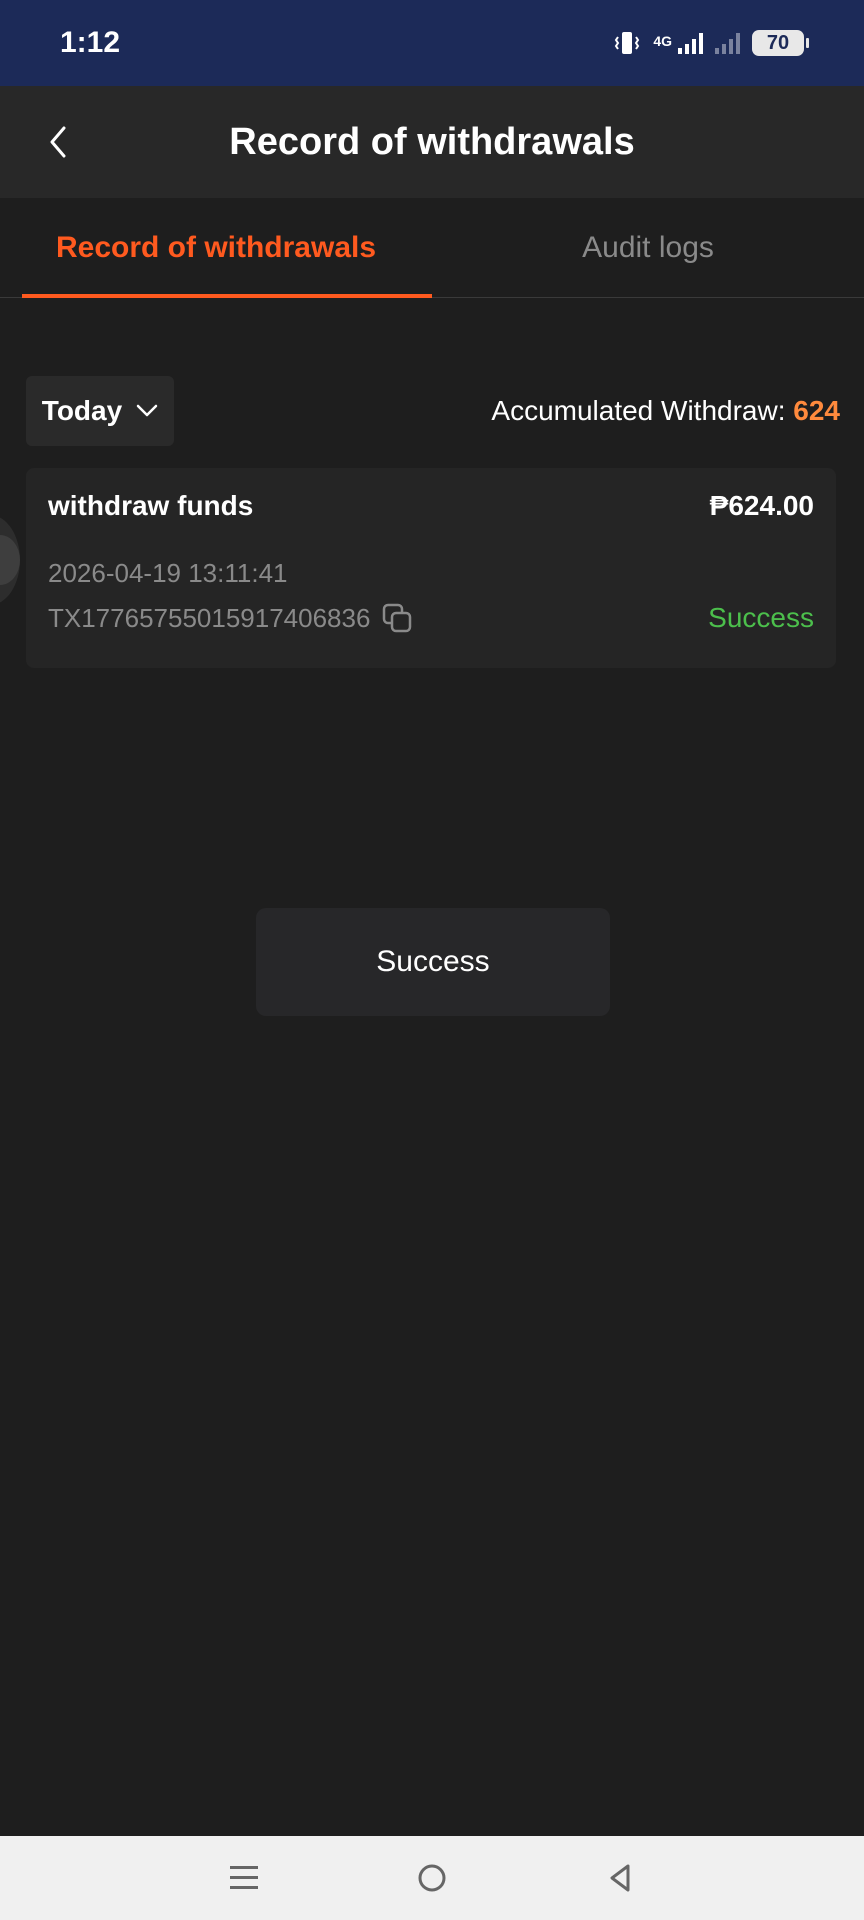 Image resolution: width=864 pixels, height=1920 pixels. What do you see at coordinates (433, 411) in the screenshot?
I see `filter-row: Today Accumulated Withdraw: 624` at bounding box center [433, 411].